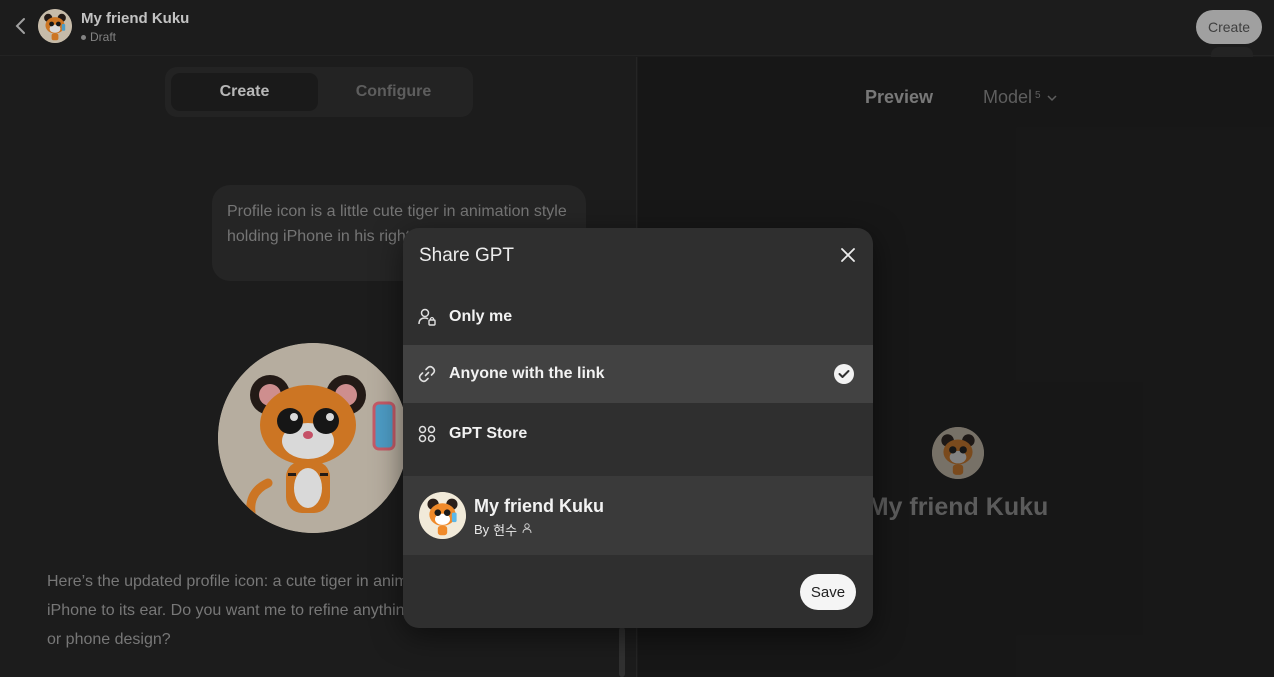 Image resolution: width=1274 pixels, height=677 pixels. Describe the element at coordinates (527, 373) in the screenshot. I see `option-label: Anyone with the link` at that location.